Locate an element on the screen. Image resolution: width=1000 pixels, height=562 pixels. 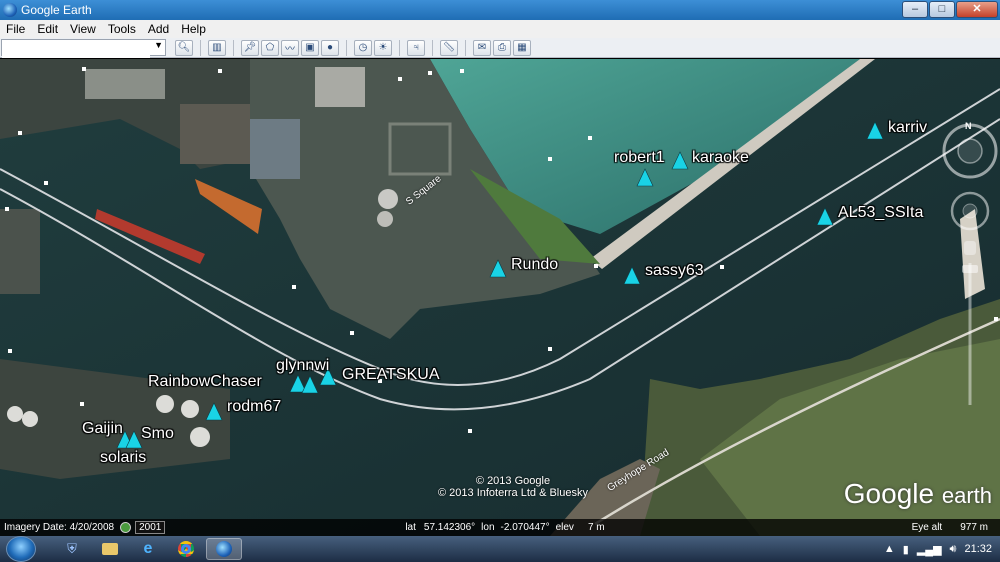
volume-icon: 🔊︎ is located at coordinates (953, 549).